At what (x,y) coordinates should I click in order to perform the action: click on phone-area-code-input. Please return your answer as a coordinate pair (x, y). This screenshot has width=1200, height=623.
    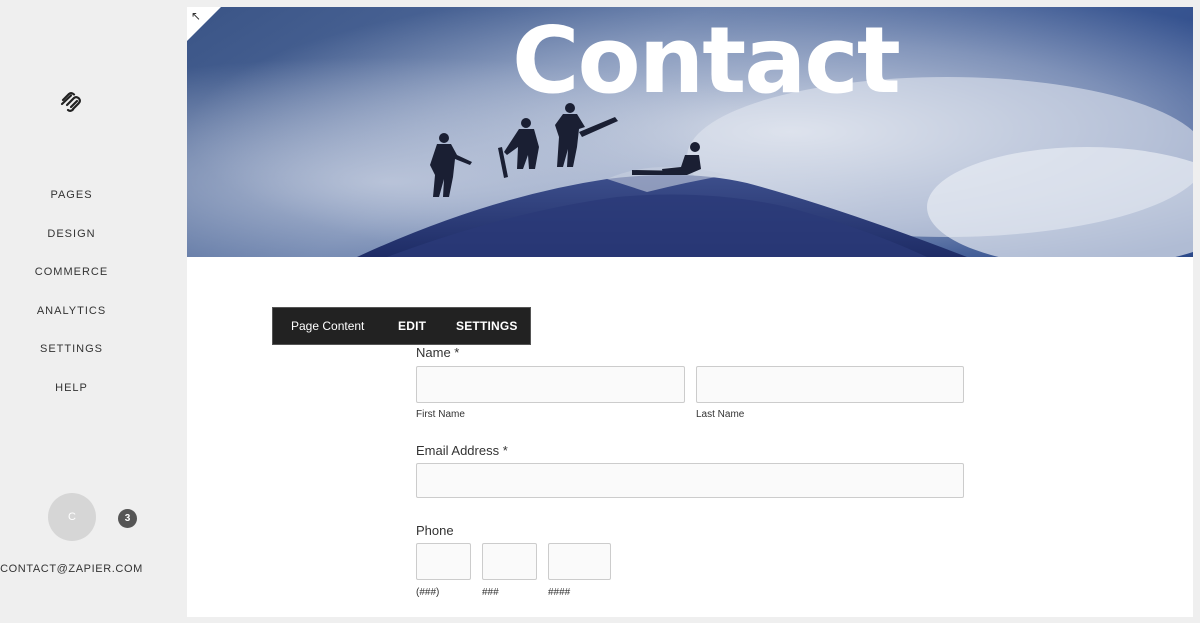
    Looking at the image, I should click on (443, 561).